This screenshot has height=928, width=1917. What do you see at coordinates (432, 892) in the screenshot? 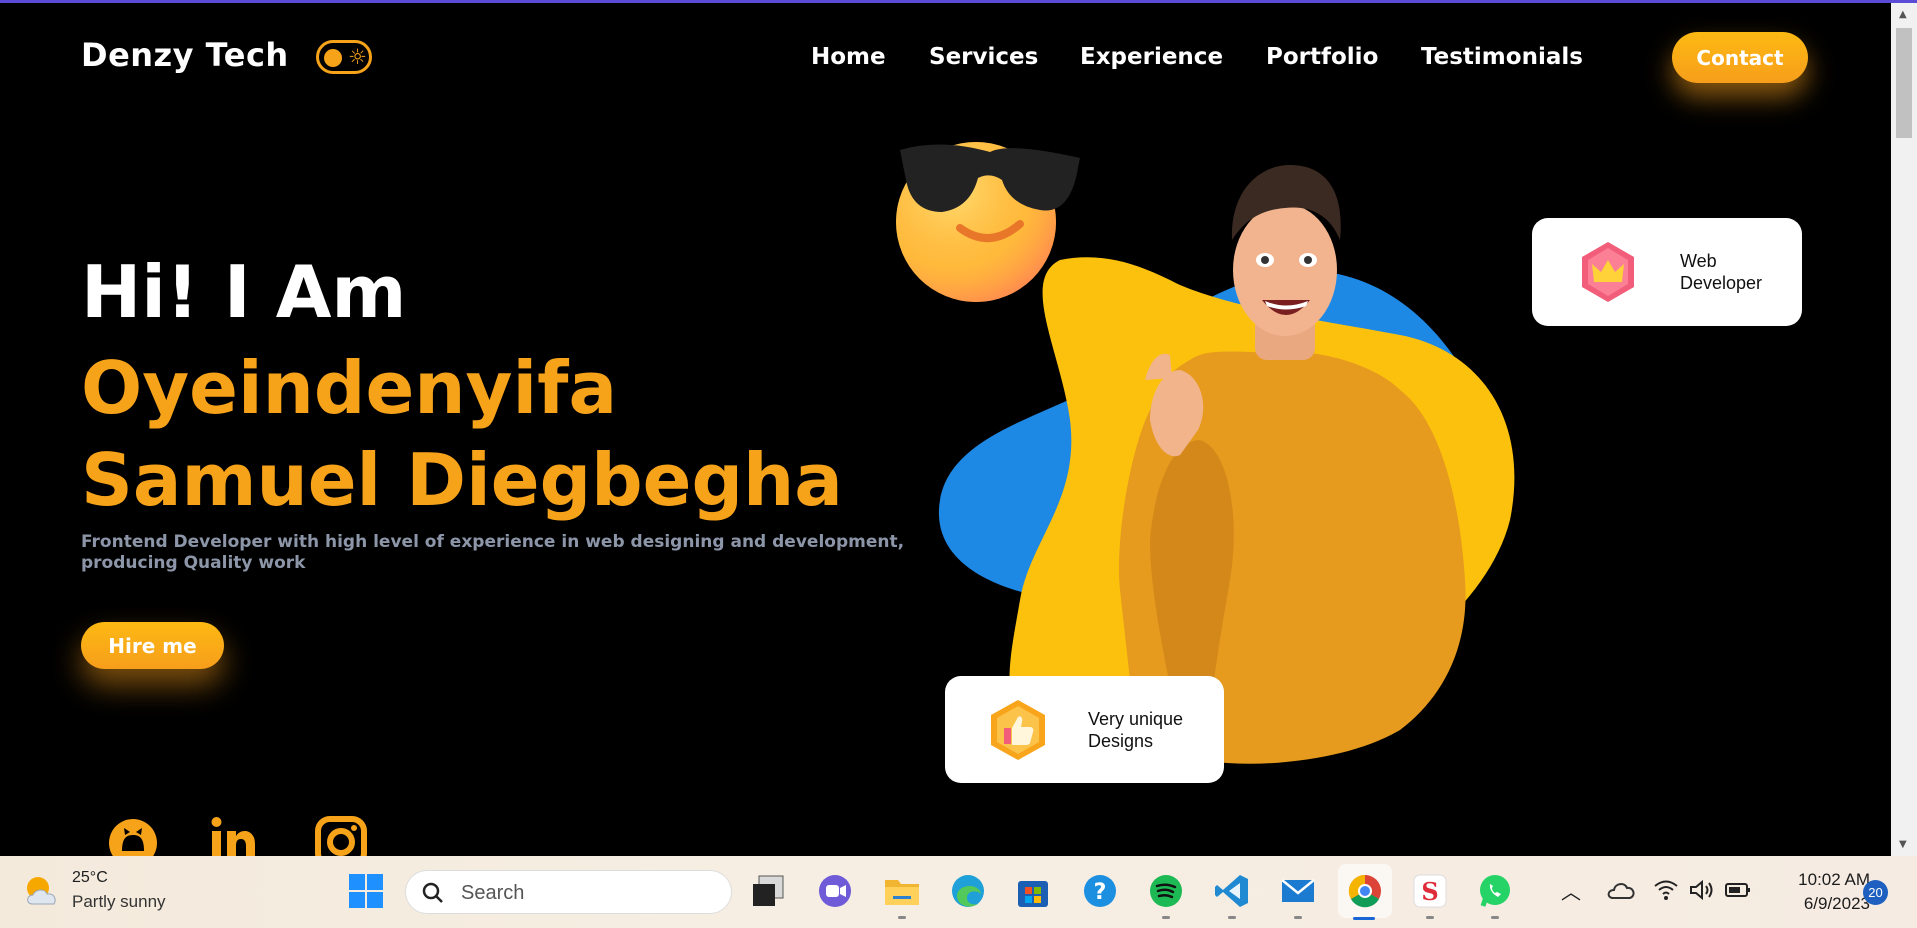
I see `search-icon` at bounding box center [432, 892].